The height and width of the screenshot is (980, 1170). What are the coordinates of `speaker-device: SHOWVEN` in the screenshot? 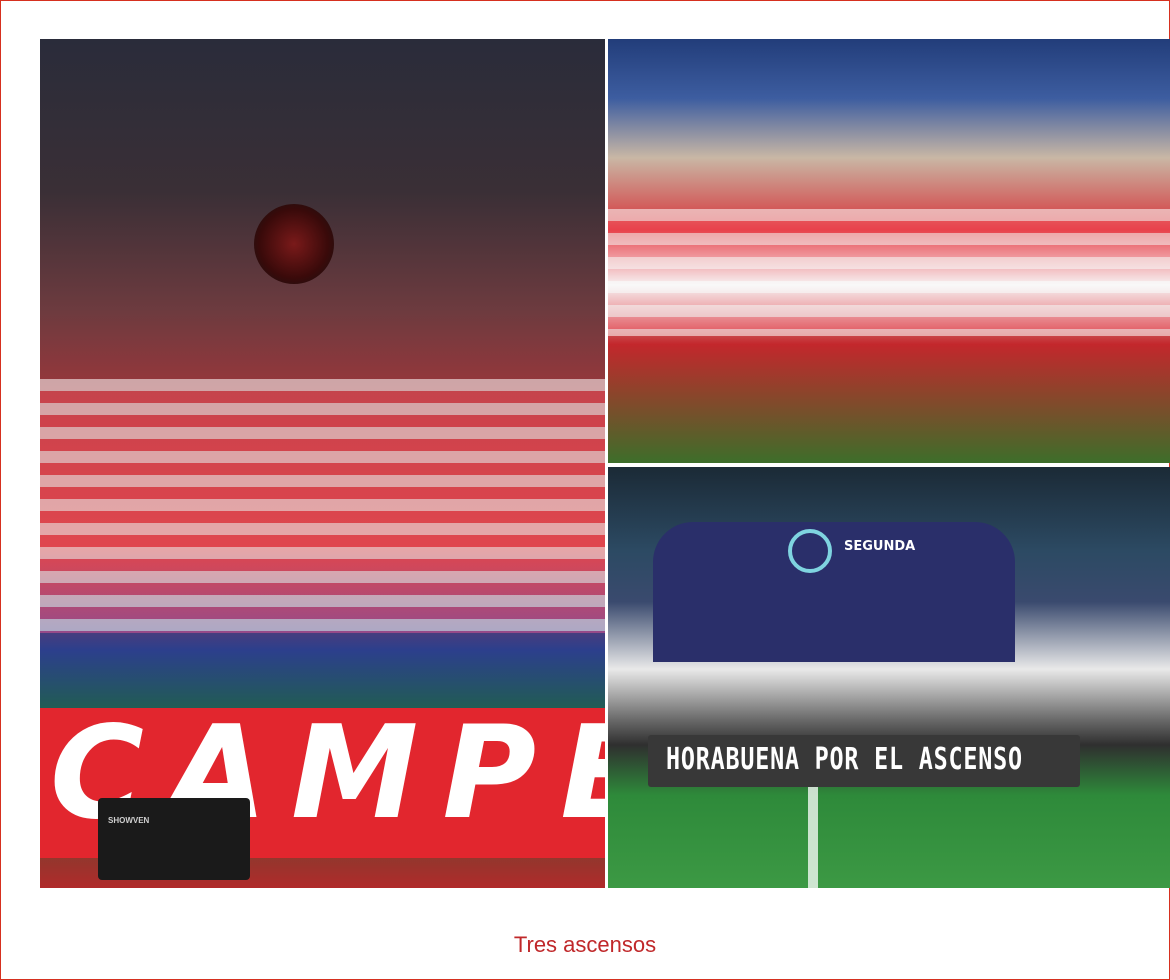 It's located at (174, 839).